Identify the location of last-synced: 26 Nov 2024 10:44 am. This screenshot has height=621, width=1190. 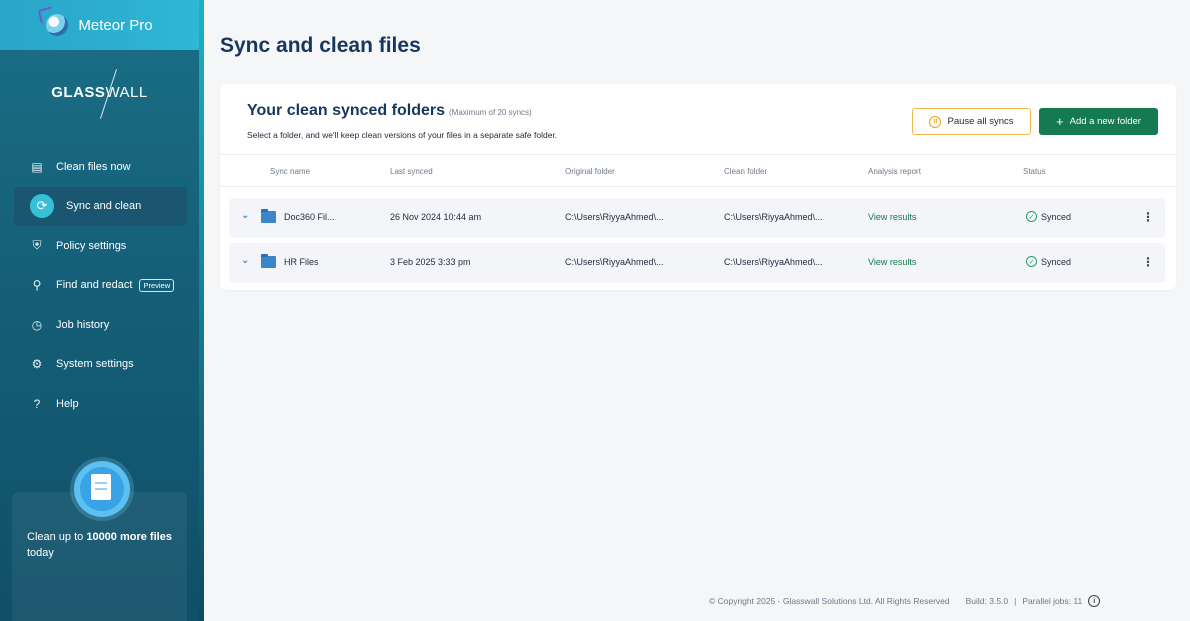
(436, 217).